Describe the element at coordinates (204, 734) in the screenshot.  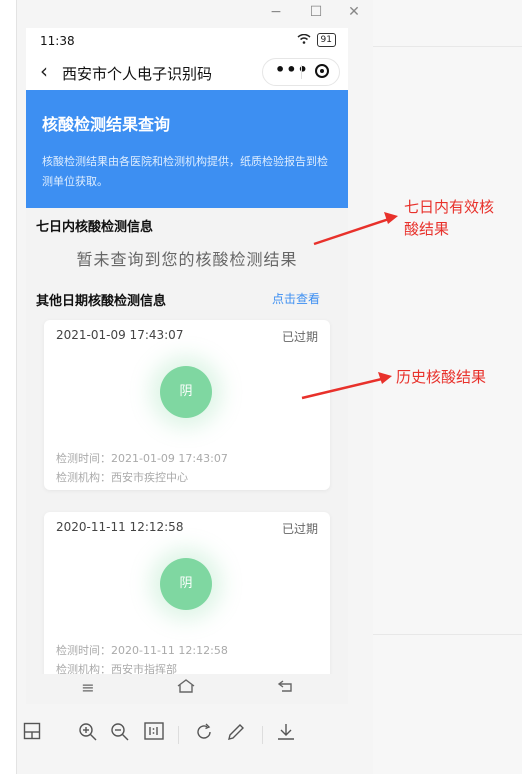
I see `rotate-icon` at that location.